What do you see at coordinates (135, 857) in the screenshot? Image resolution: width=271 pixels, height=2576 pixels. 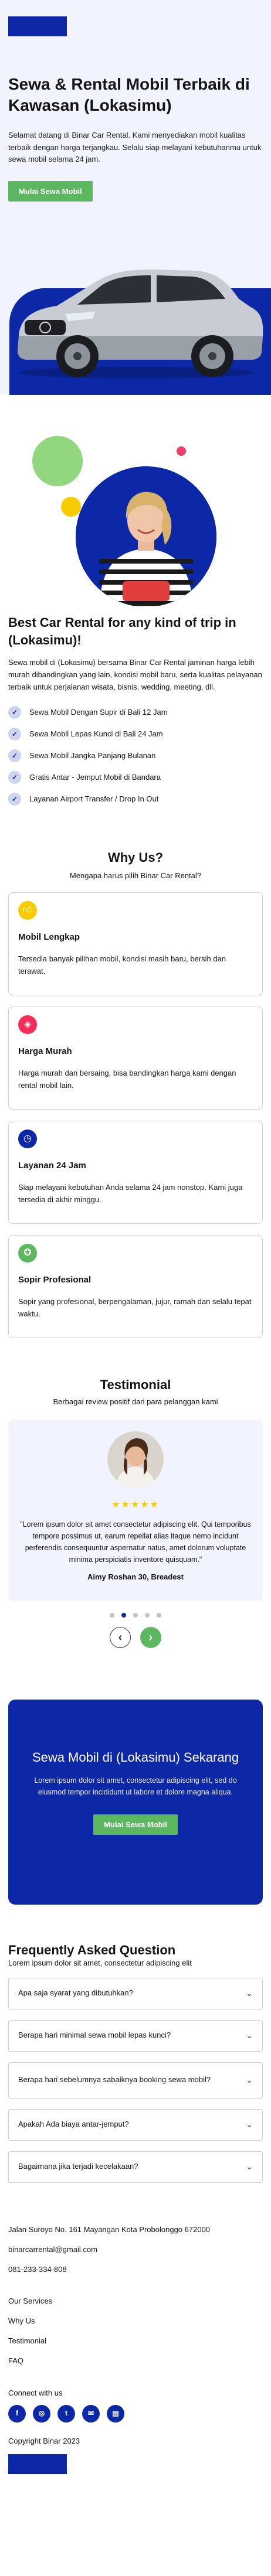 I see `why-title: Why Us?` at bounding box center [135, 857].